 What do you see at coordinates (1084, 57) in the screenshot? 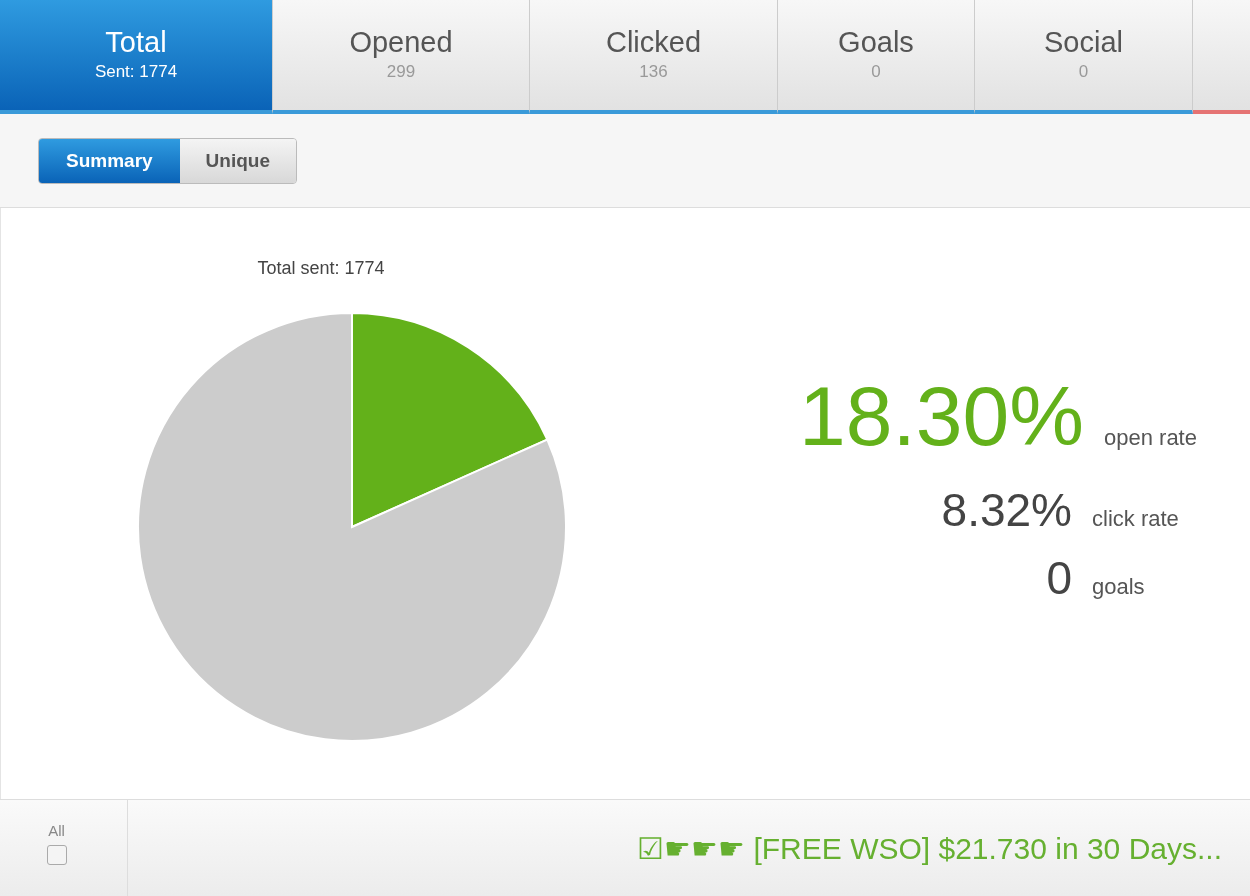
I see `stat-tab: Social 0` at bounding box center [1084, 57].